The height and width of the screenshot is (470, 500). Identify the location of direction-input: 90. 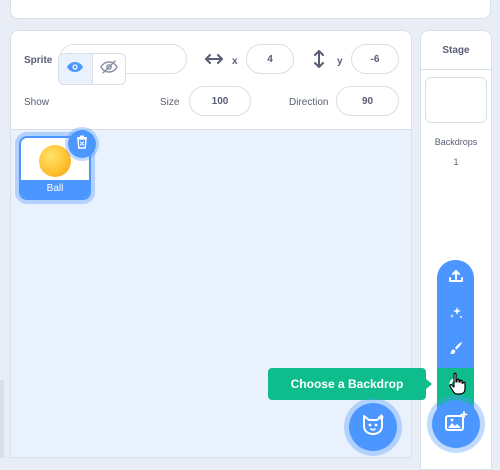
(367, 101).